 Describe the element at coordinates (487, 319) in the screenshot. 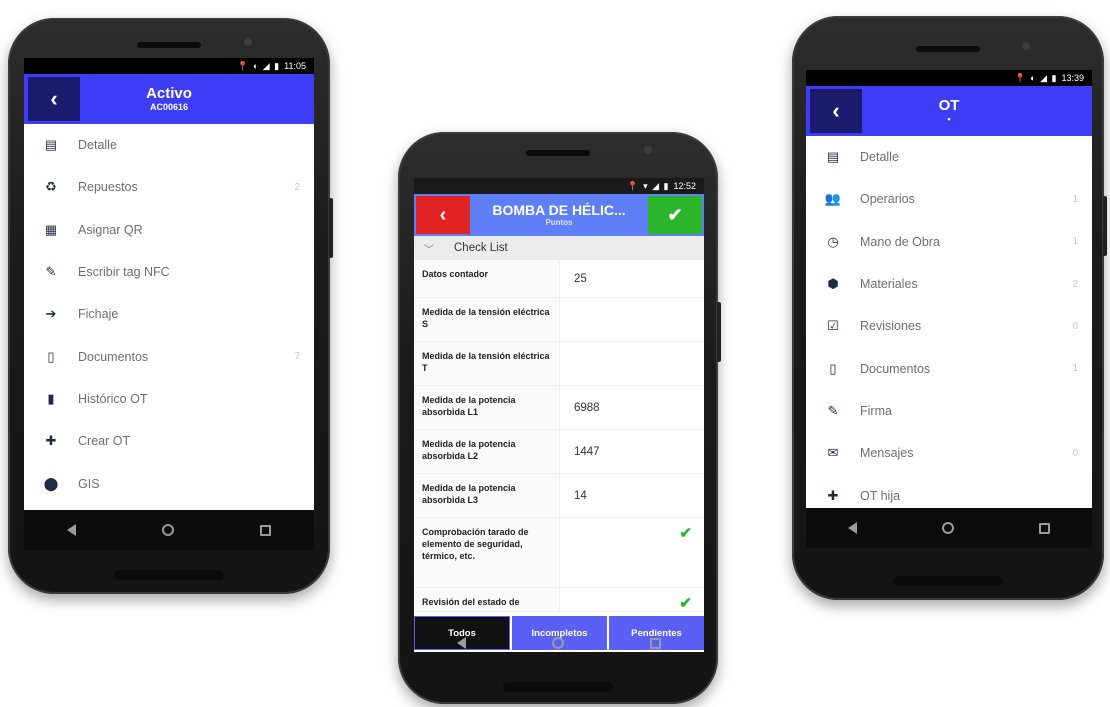

I see `checklist-question: Medida de la tensión eléctrica S` at that location.